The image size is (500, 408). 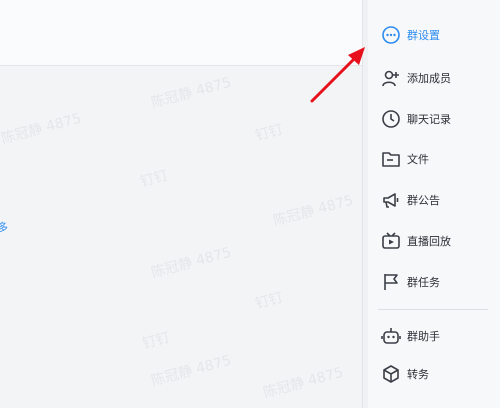 What do you see at coordinates (391, 336) in the screenshot?
I see `robot-icon` at bounding box center [391, 336].